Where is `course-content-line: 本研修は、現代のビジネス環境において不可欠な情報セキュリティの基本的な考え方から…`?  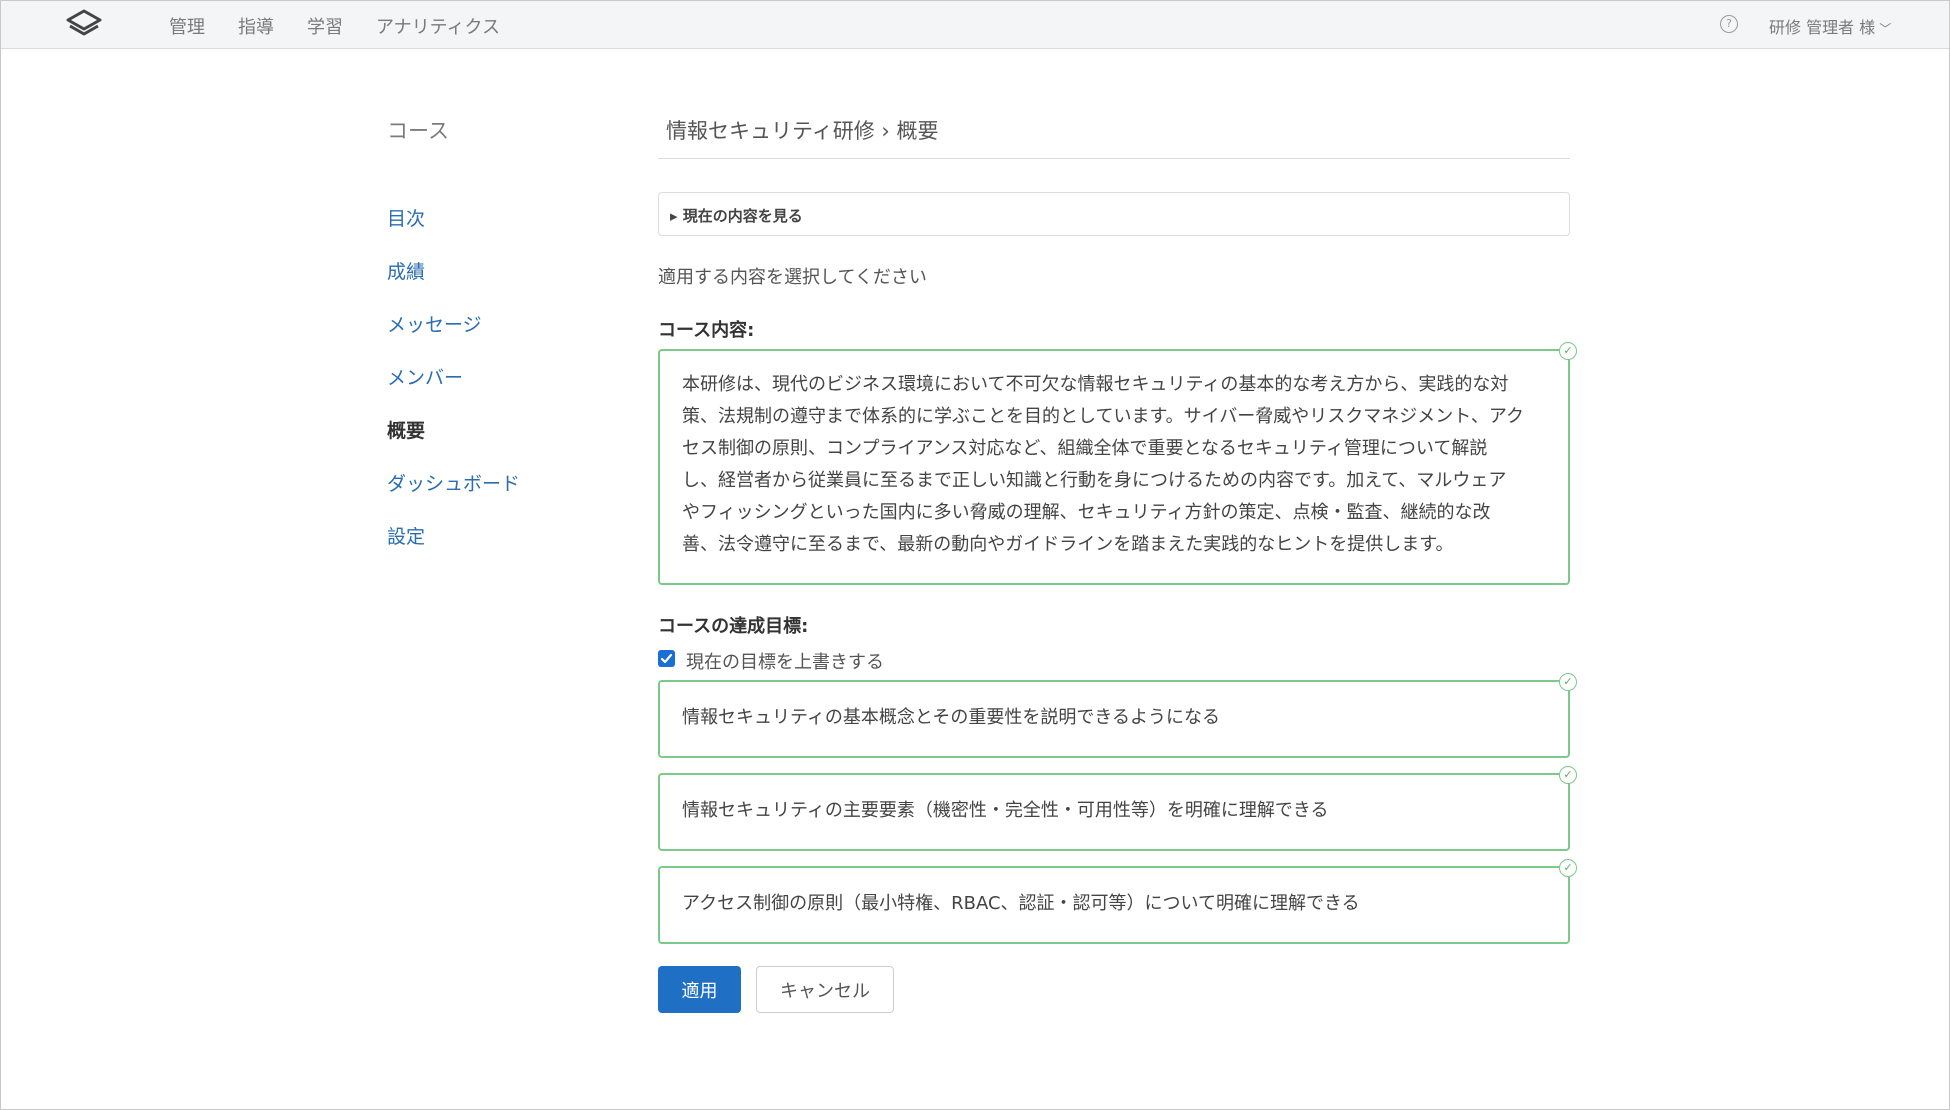 course-content-line: 本研修は、現代のビジネス環境において不可欠な情報セキュリティの基本的な考え方から… is located at coordinates (1095, 384).